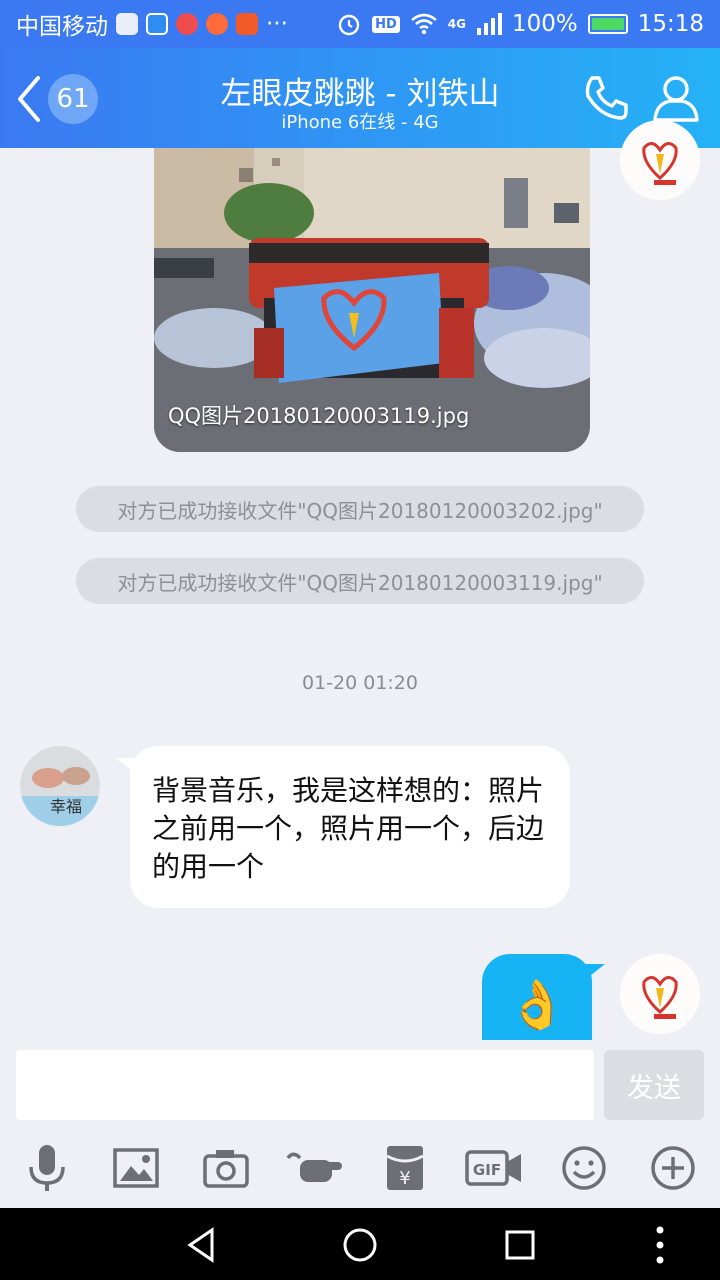 The image size is (720, 1280). I want to click on photo-filename: QQ图片20180120003119.jpg, so click(319, 416).